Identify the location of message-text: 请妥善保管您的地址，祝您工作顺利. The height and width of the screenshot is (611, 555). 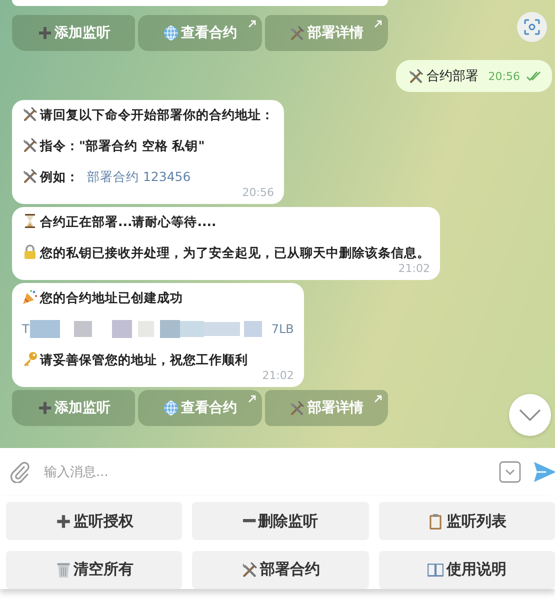
(158, 360).